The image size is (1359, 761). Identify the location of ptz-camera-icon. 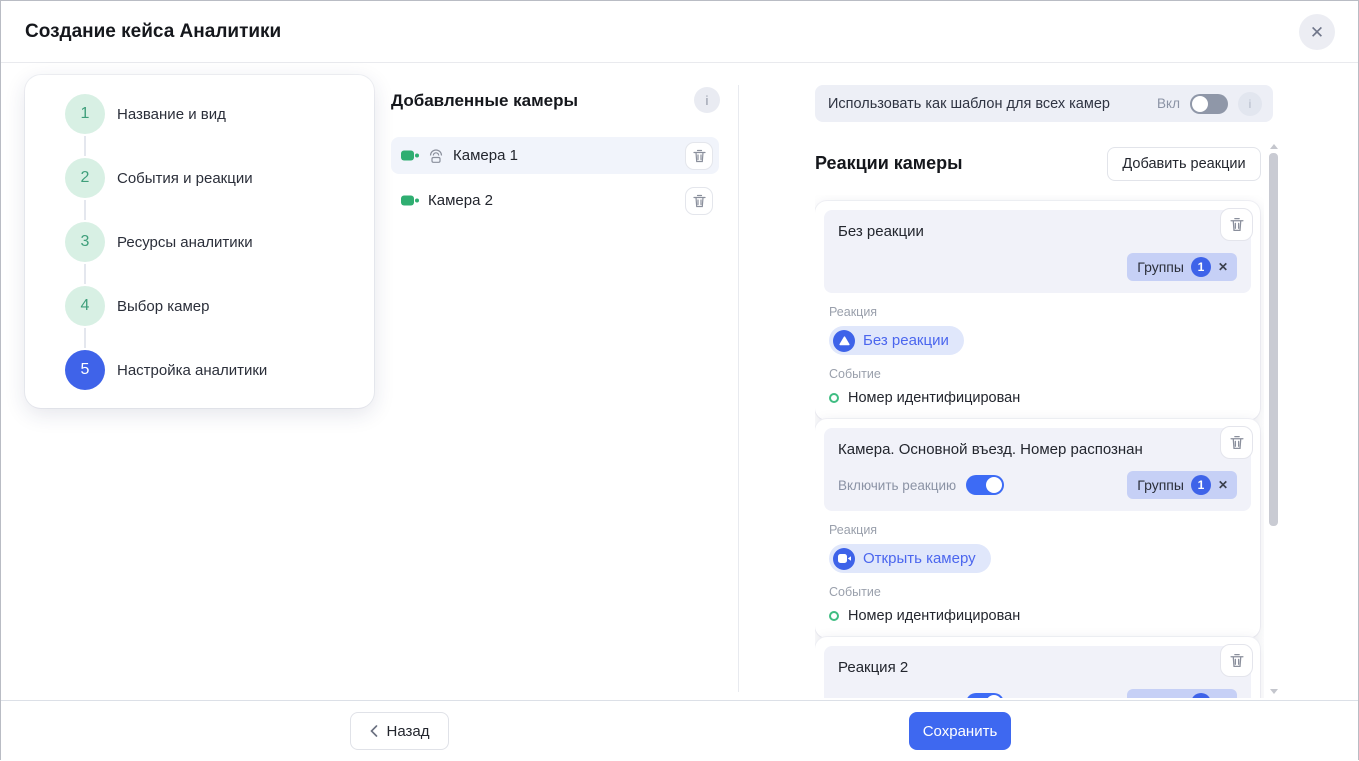
(436, 156).